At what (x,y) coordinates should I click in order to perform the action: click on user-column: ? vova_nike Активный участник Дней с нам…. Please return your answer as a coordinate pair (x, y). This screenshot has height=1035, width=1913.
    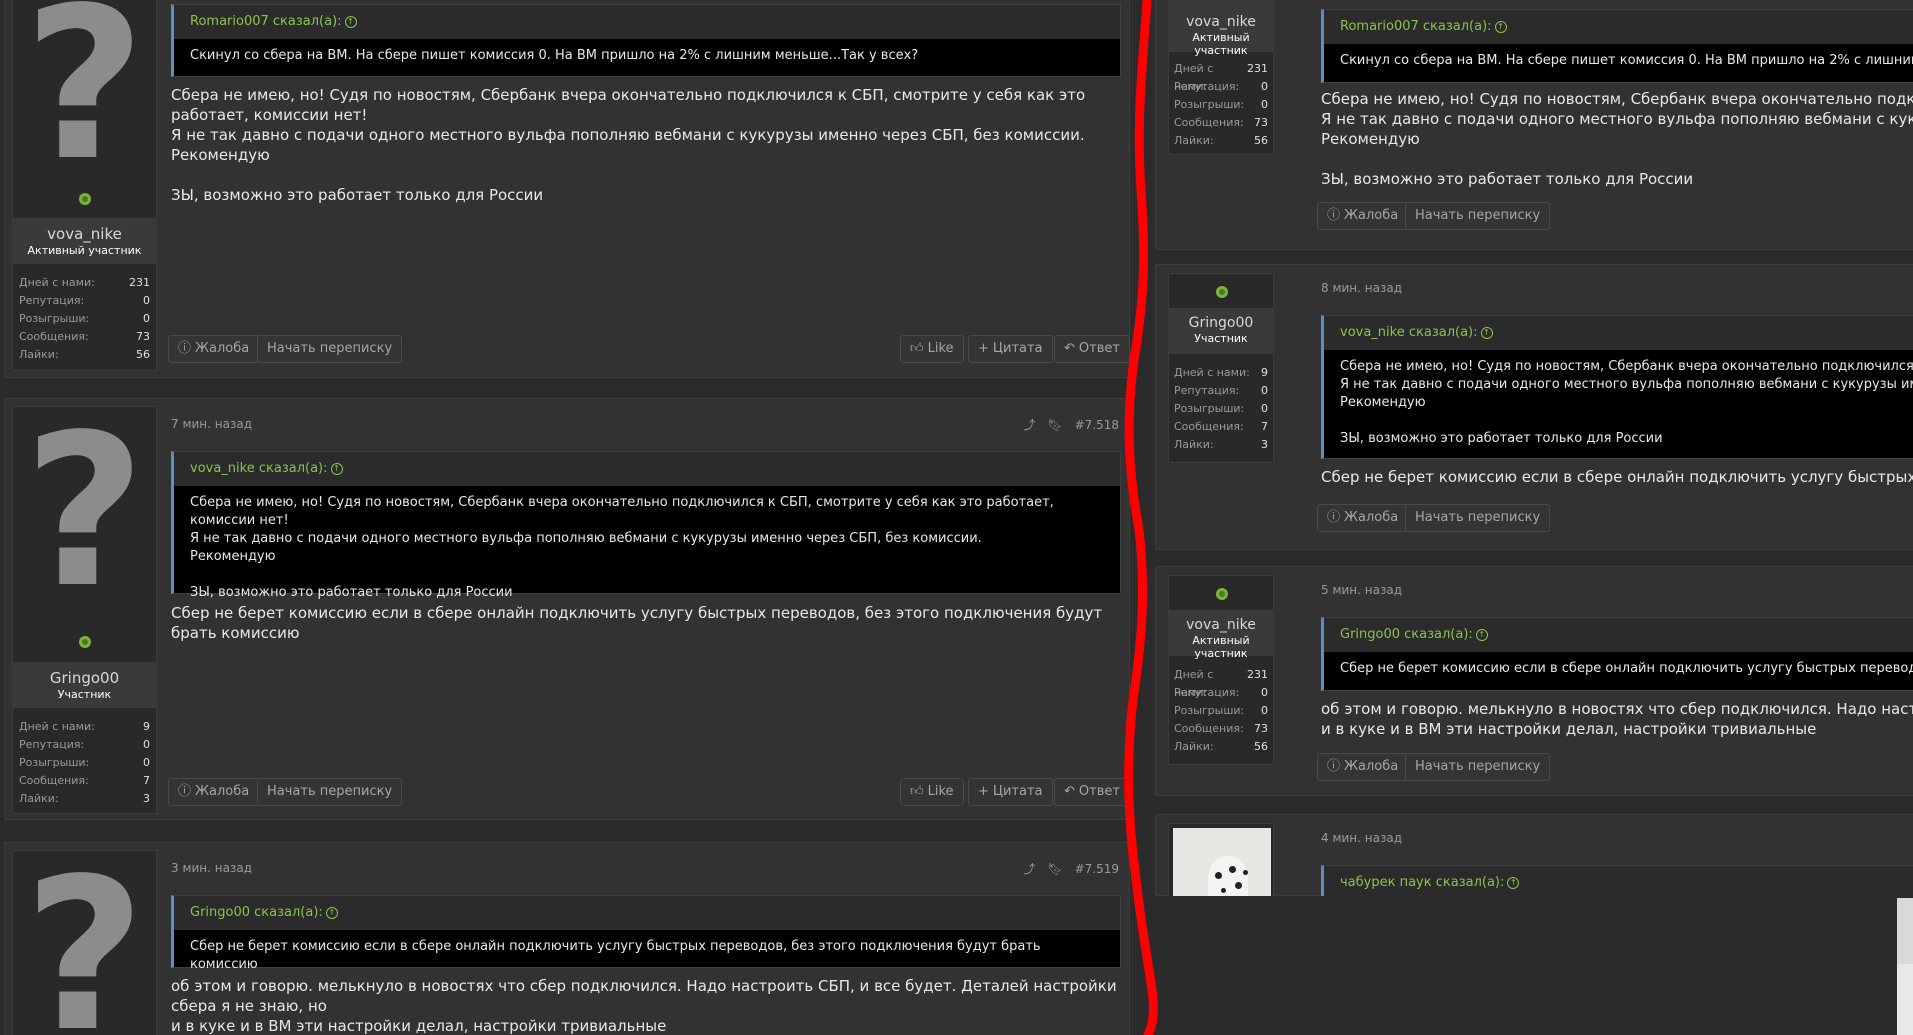
    Looking at the image, I should click on (84, 185).